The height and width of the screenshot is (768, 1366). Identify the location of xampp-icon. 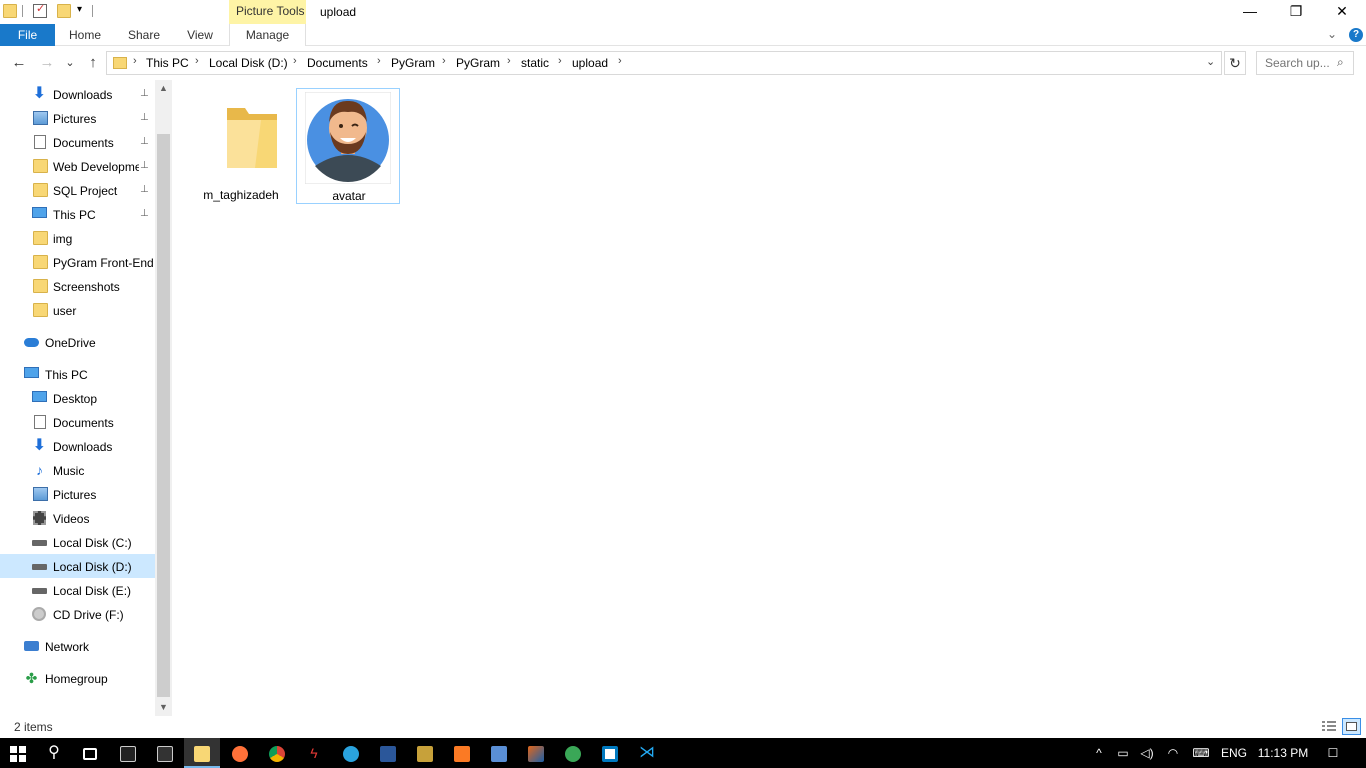
(462, 753).